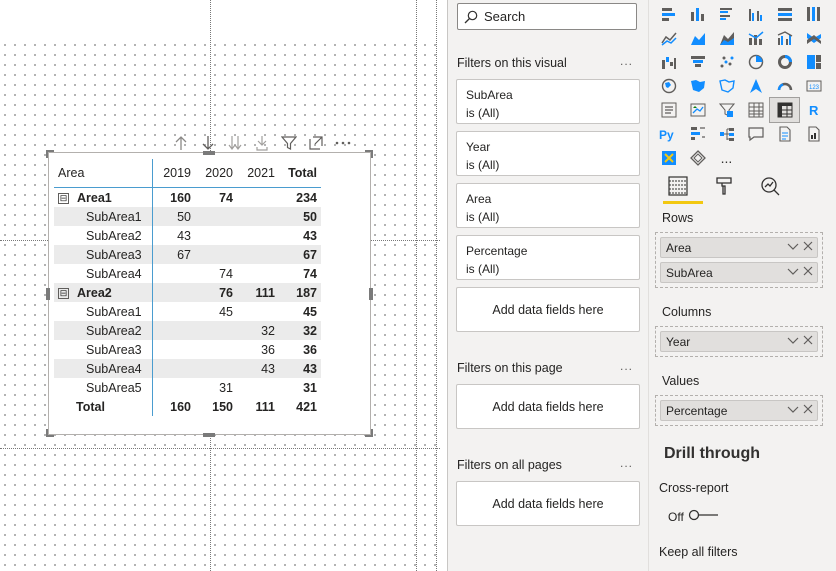  Describe the element at coordinates (755, 62) in the screenshot. I see `pie-chart-icon` at that location.